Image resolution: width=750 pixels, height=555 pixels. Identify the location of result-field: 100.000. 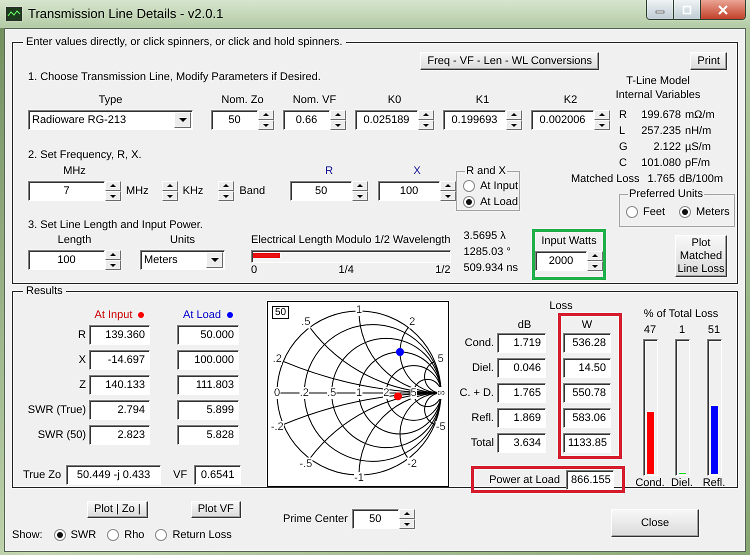
(208, 360).